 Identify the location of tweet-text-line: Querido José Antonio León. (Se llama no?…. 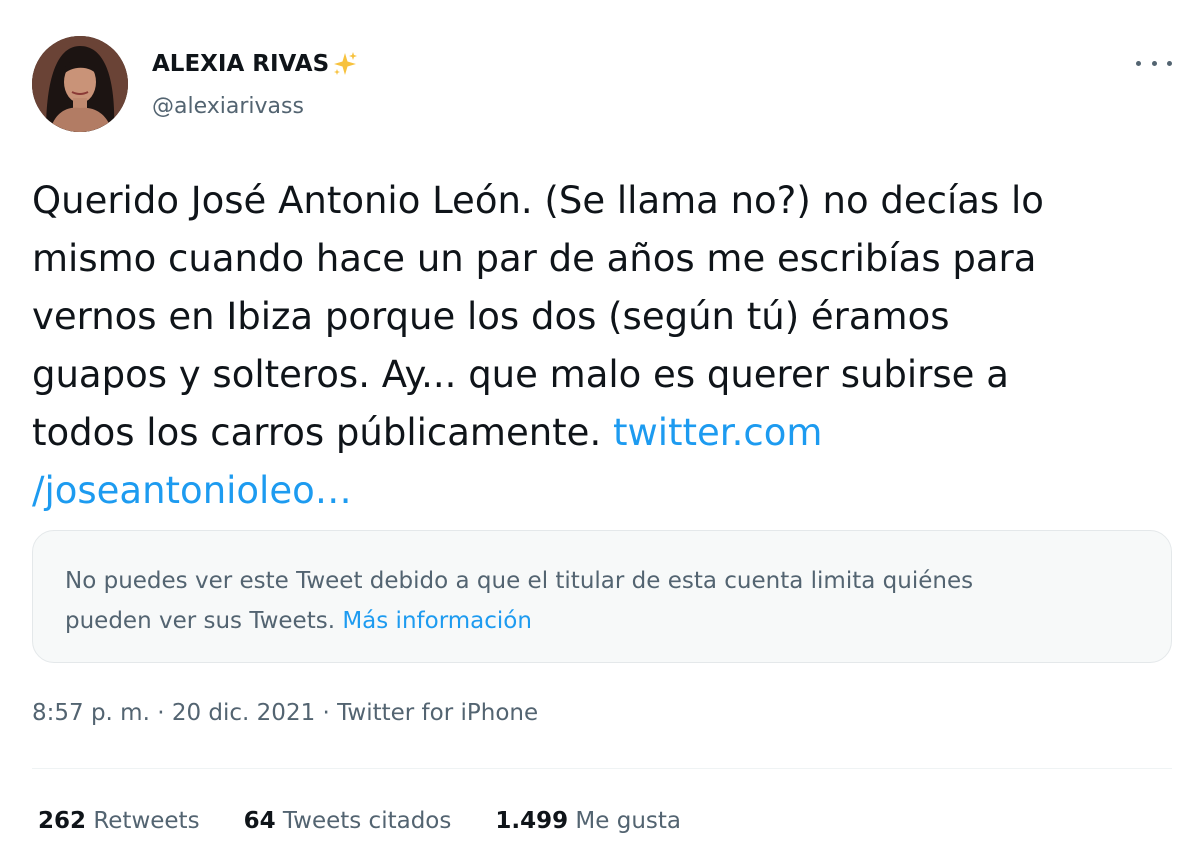
(538, 200).